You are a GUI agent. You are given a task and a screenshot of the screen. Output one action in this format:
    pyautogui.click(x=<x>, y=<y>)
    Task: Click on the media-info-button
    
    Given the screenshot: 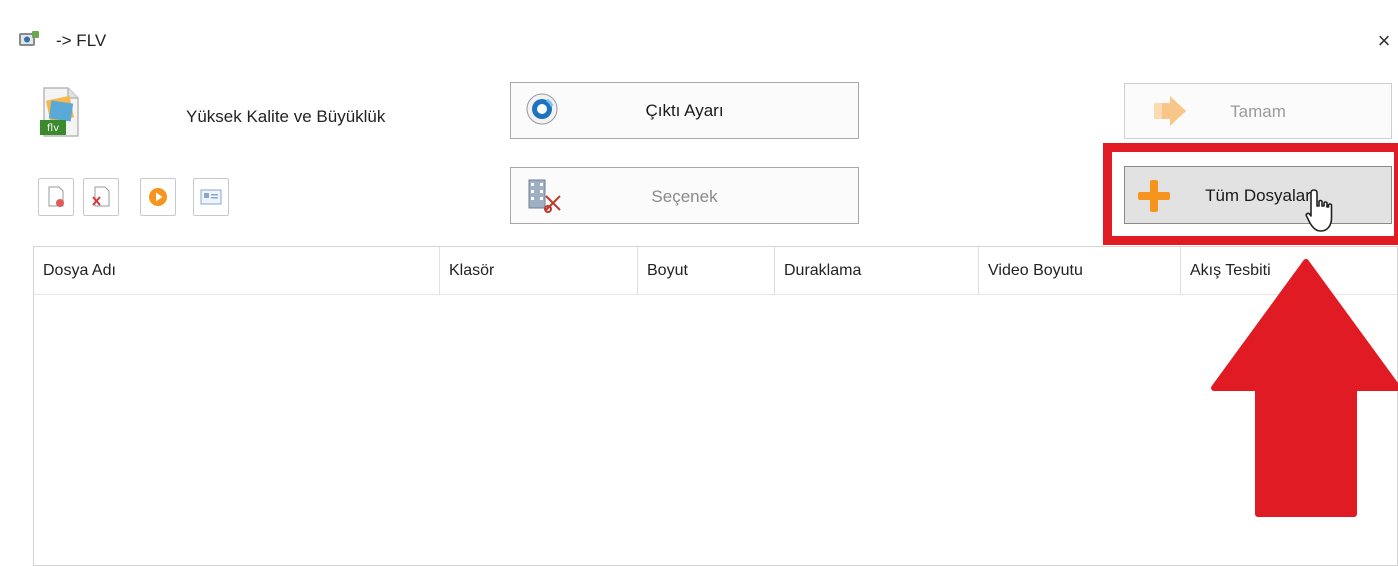 What is the action you would take?
    pyautogui.click(x=211, y=197)
    